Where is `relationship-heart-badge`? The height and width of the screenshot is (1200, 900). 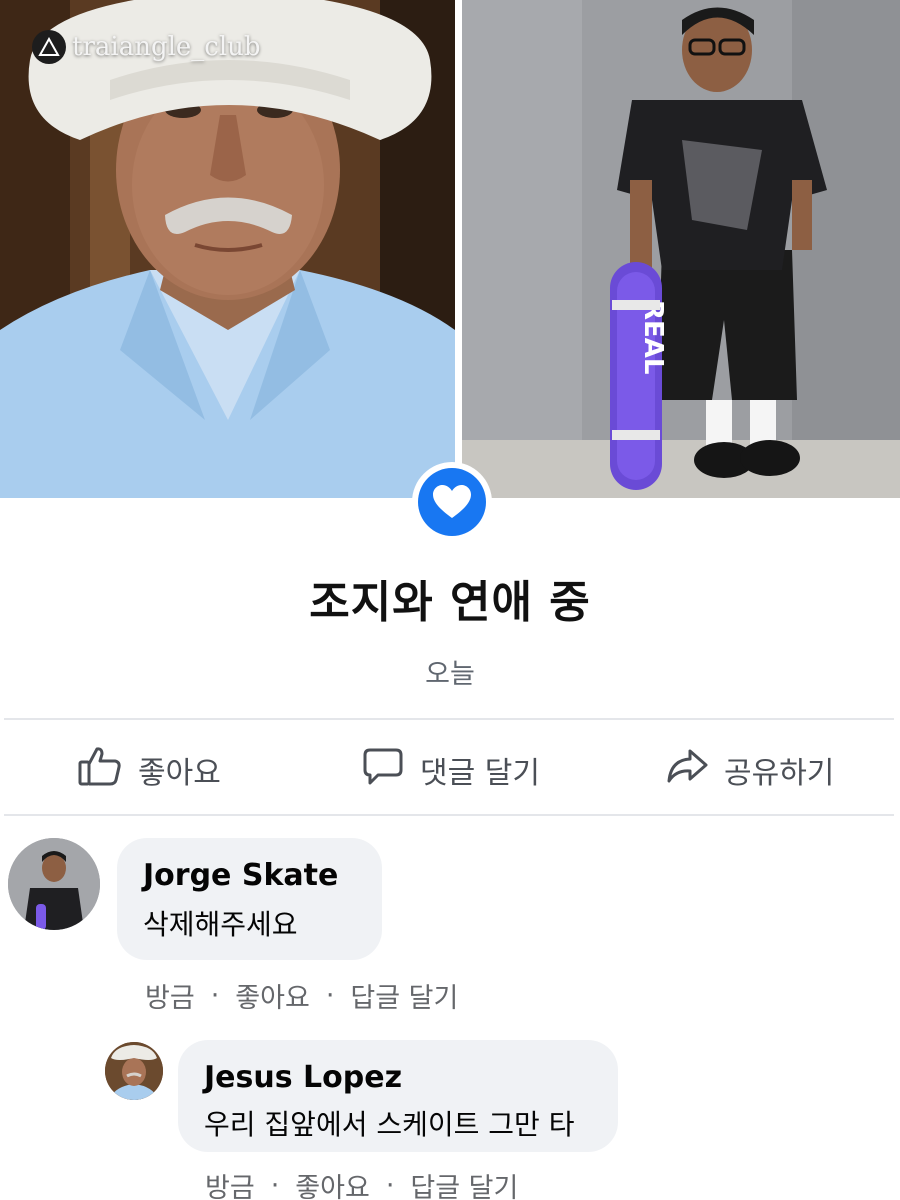
relationship-heart-badge is located at coordinates (452, 502).